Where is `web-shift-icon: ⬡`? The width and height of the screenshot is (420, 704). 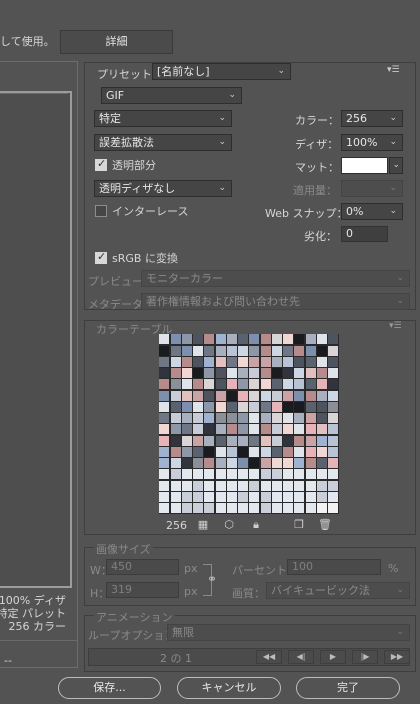 web-shift-icon: ⬡ is located at coordinates (229, 525).